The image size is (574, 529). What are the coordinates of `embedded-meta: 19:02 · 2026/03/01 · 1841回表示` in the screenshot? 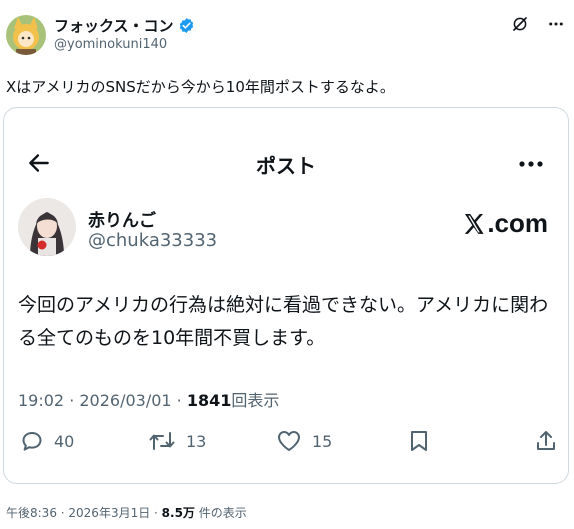 It's located at (148, 399).